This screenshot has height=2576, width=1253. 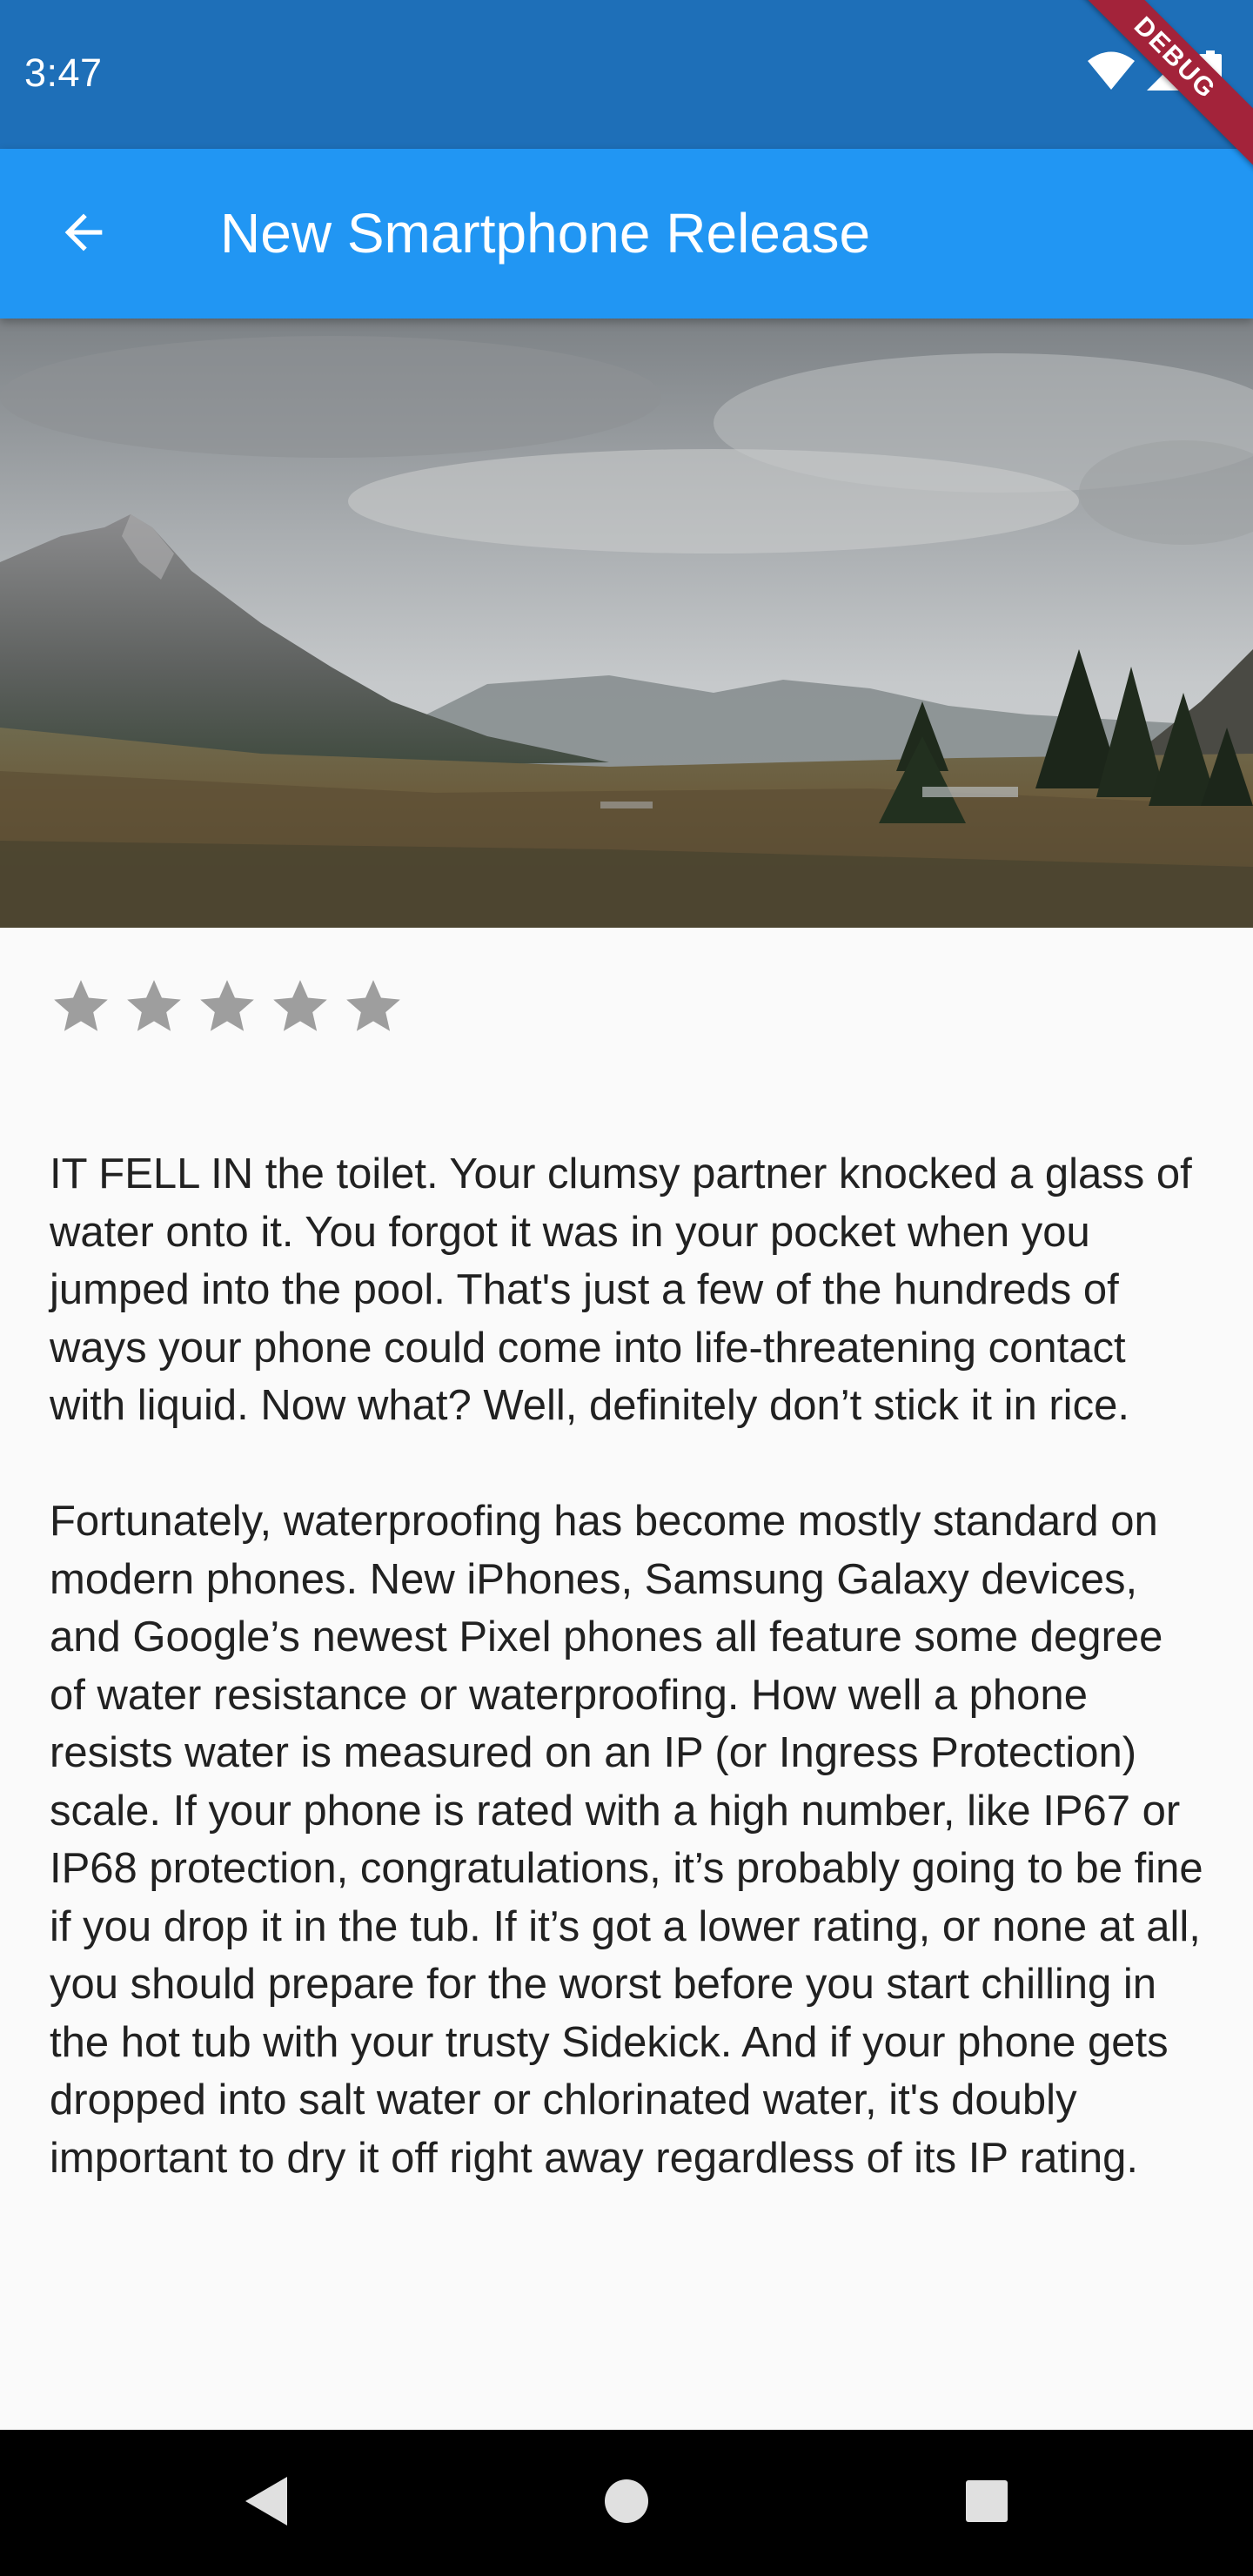 I want to click on recents-square-icon, so click(x=986, y=2504).